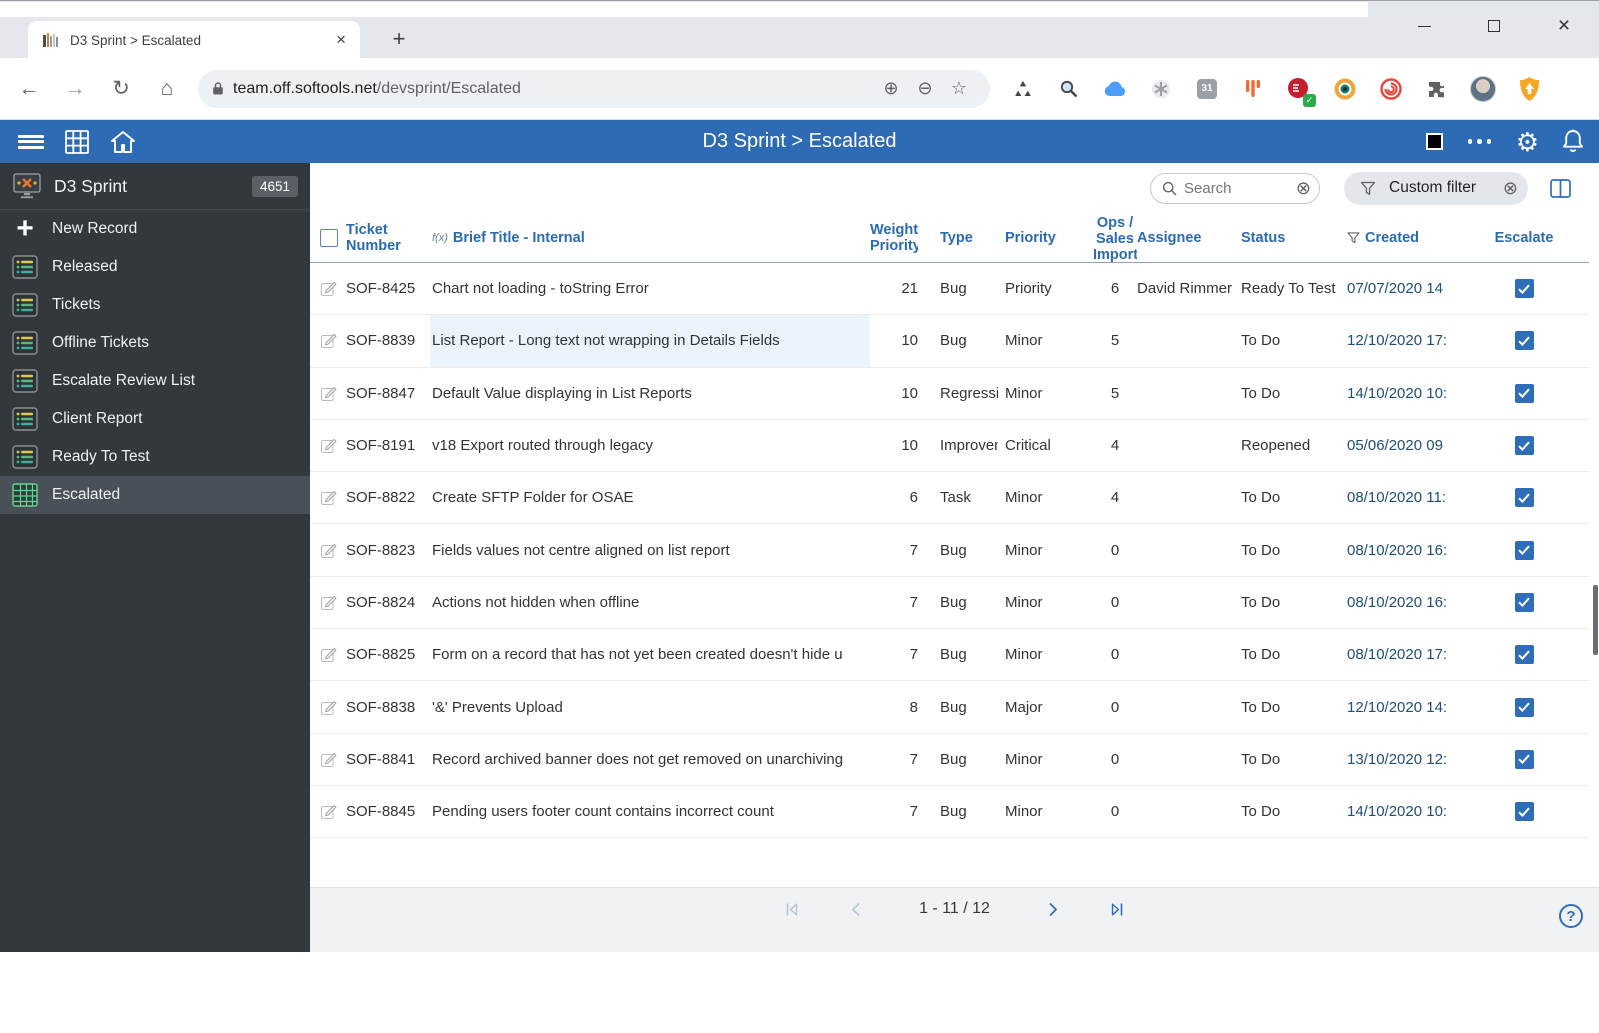 The image size is (1599, 1033). I want to click on column-brief-title: f(x)Brief Title - Internal, so click(650, 237).